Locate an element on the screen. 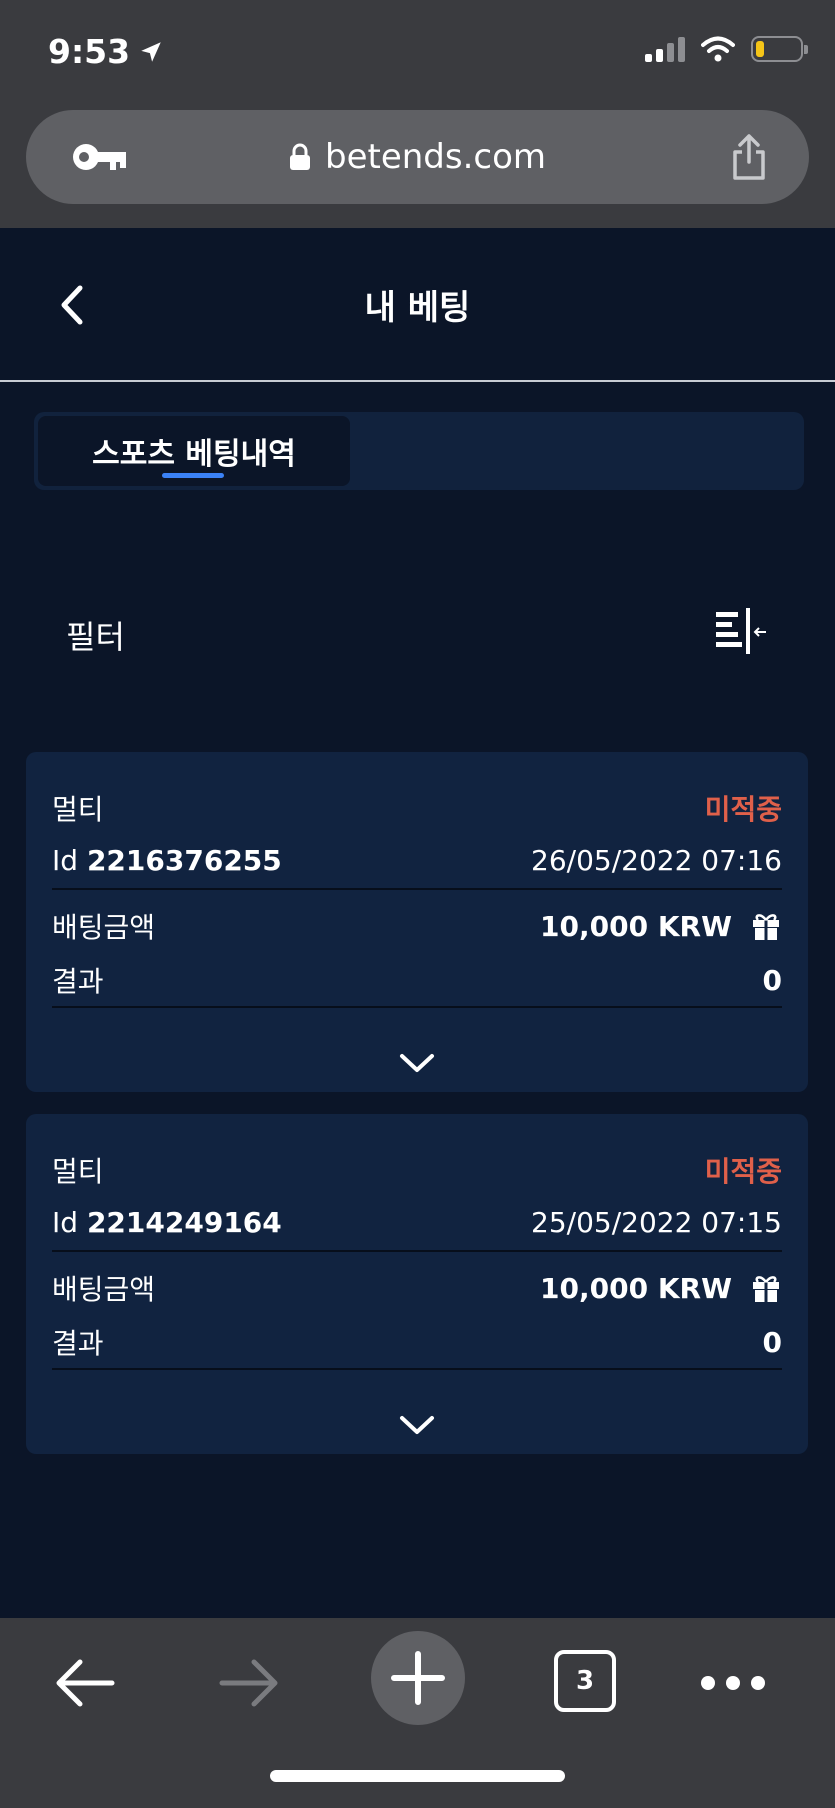  cellular-signal-icon is located at coordinates (665, 49).